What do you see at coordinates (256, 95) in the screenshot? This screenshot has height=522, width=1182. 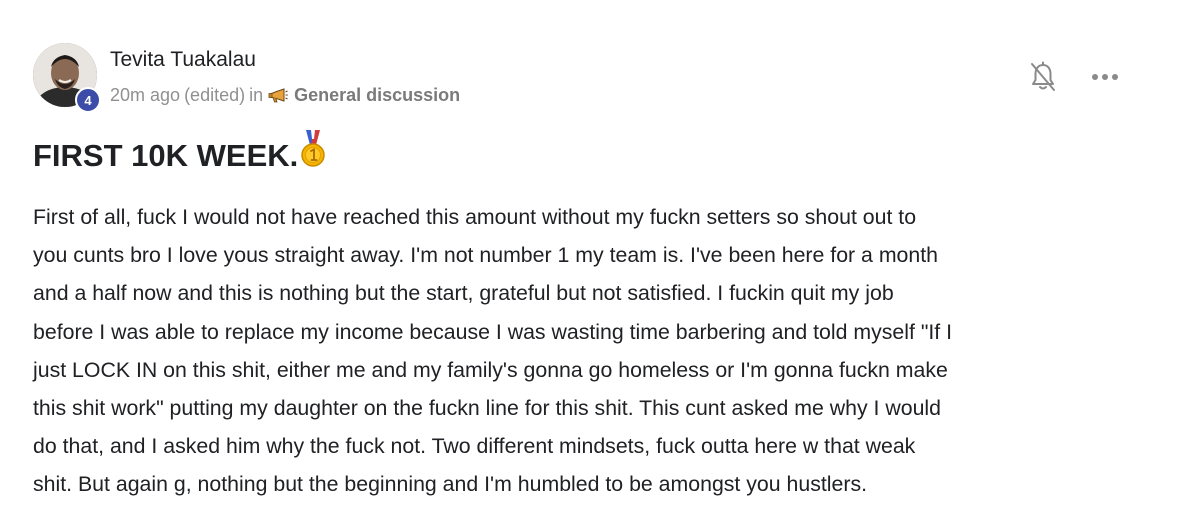 I see `in-label: in` at bounding box center [256, 95].